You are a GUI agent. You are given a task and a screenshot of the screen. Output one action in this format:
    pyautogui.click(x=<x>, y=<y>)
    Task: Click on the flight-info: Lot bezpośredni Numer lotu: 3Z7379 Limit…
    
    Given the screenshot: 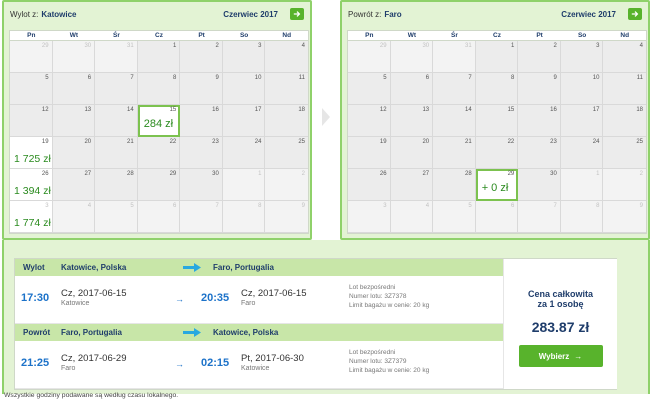 What is the action you would take?
    pyautogui.click(x=389, y=361)
    